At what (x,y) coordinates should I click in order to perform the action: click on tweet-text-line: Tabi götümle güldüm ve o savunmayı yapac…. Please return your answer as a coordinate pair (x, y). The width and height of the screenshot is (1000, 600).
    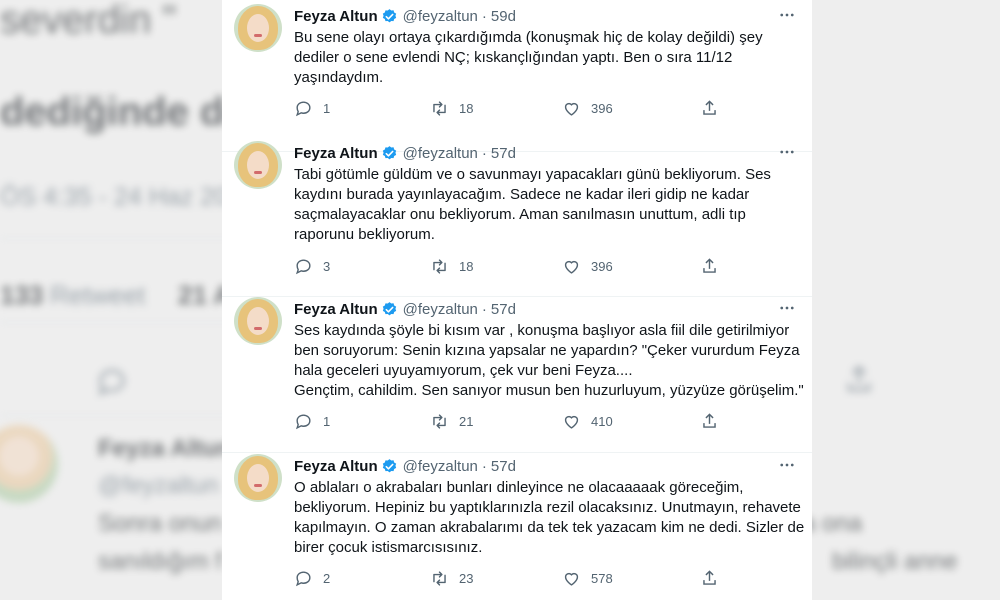
    Looking at the image, I should click on (532, 174).